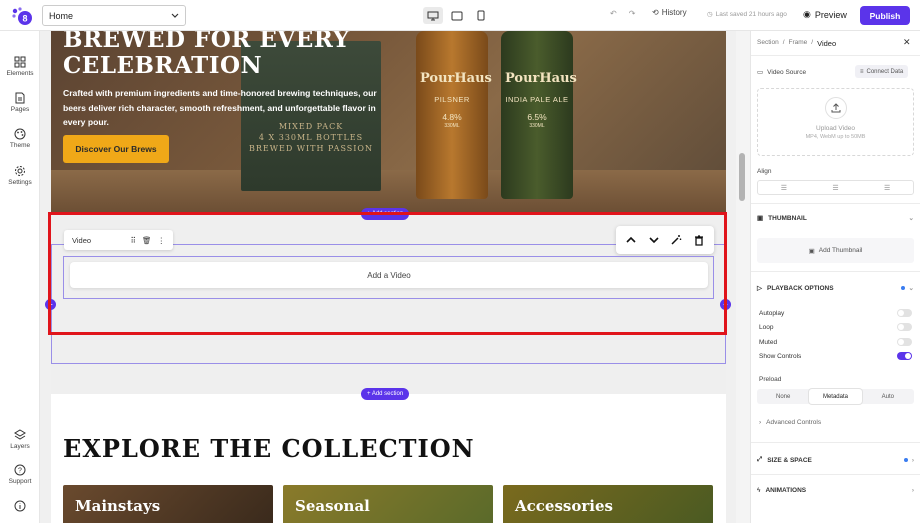 This screenshot has width=920, height=523. Describe the element at coordinates (175, 16) in the screenshot. I see `chevron-down-icon` at that location.